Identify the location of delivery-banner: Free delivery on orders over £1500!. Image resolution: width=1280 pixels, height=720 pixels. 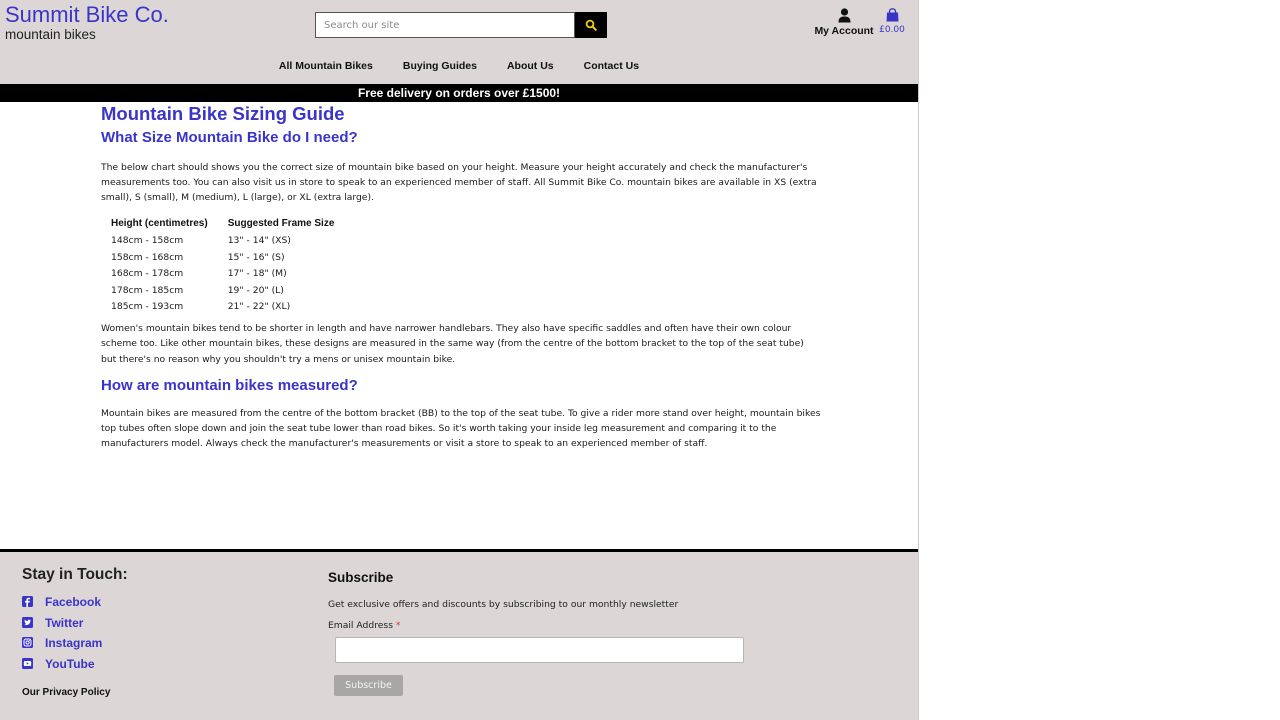
(459, 93).